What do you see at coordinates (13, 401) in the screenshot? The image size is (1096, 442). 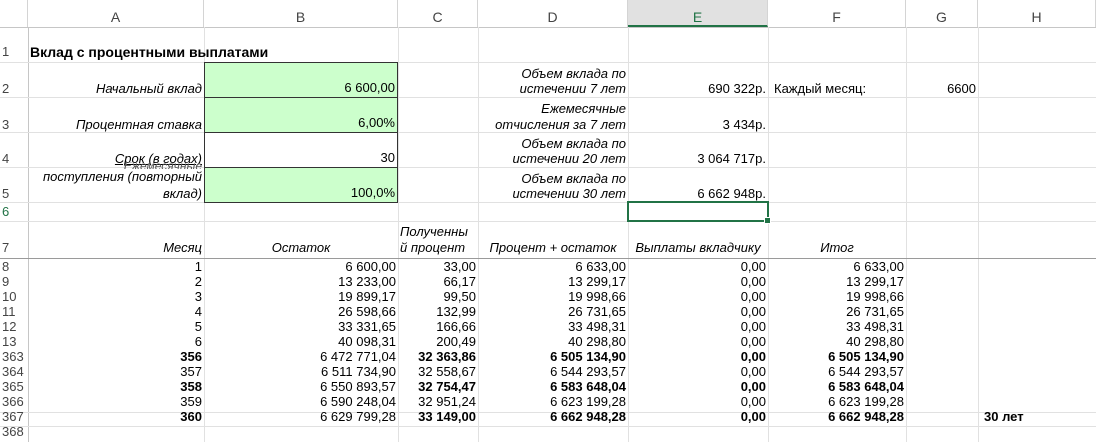 I see `row-header-366: 366` at bounding box center [13, 401].